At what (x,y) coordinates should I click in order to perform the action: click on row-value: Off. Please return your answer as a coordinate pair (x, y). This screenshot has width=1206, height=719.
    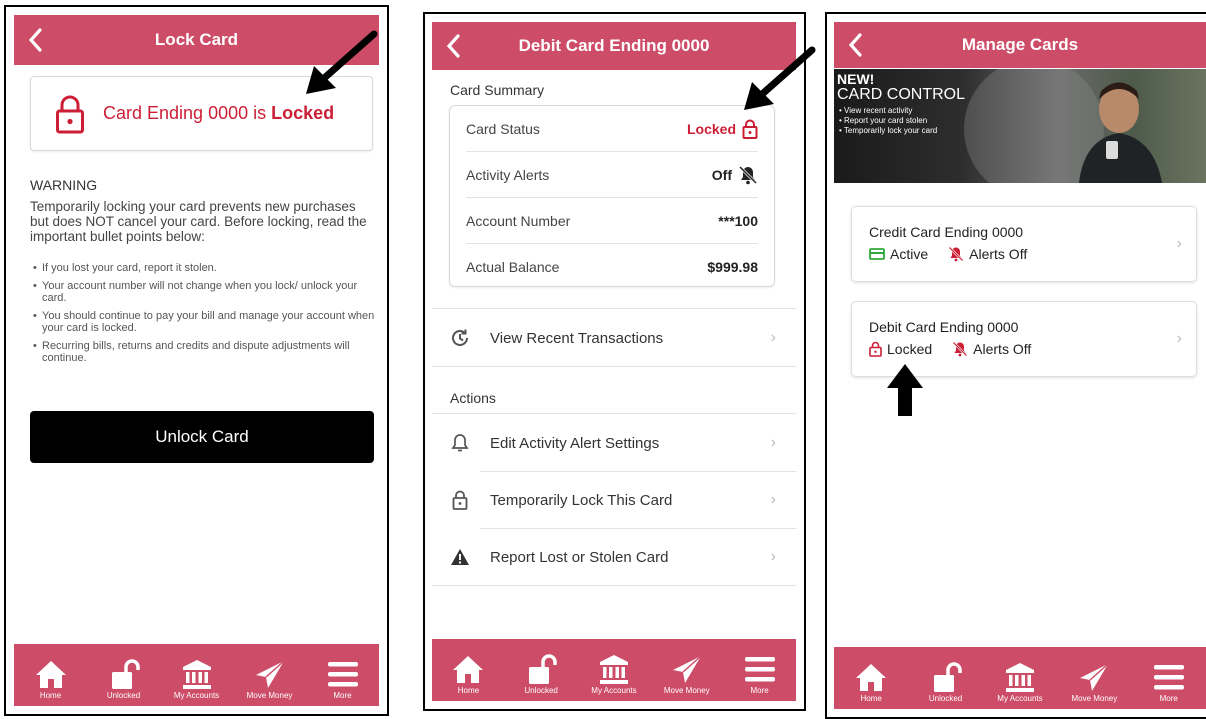
    Looking at the image, I should click on (735, 175).